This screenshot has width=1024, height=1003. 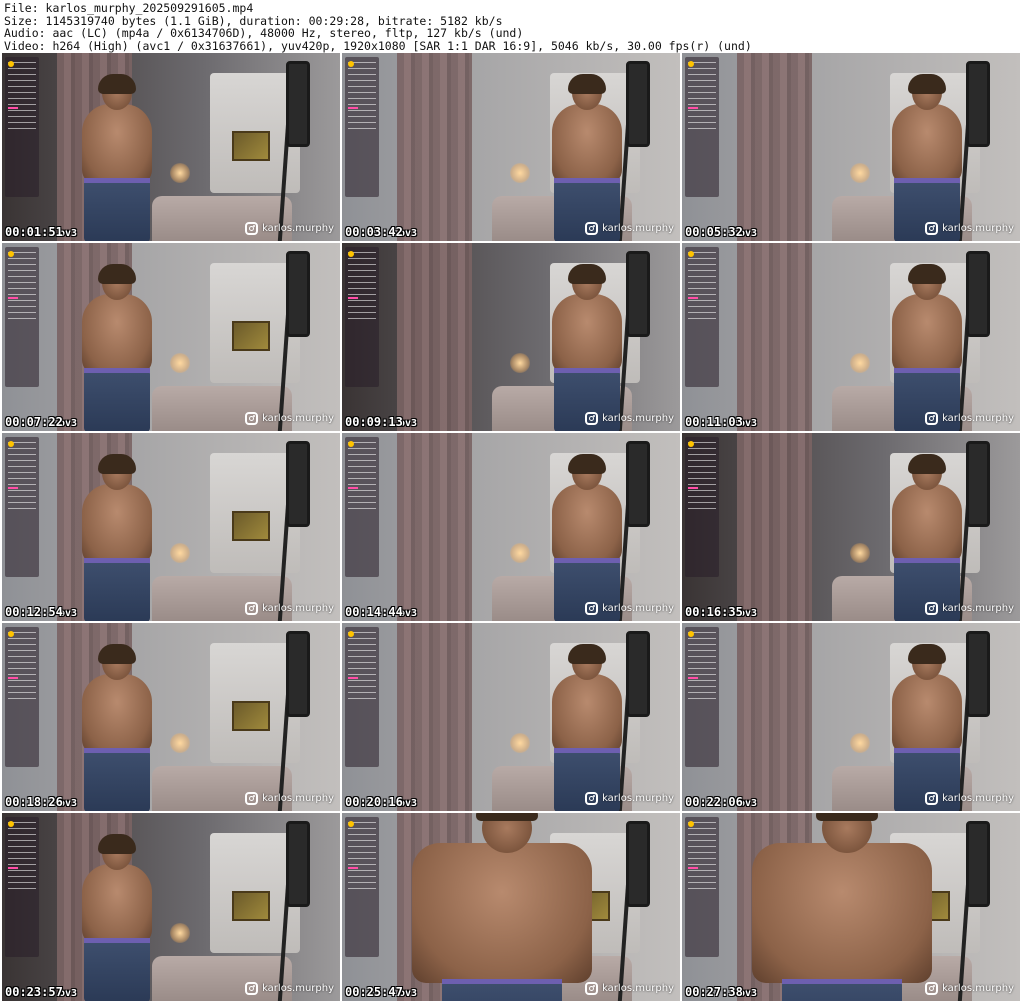 What do you see at coordinates (34, 992) in the screenshot?
I see `thumbnail-timestamp: 00:23:57` at bounding box center [34, 992].